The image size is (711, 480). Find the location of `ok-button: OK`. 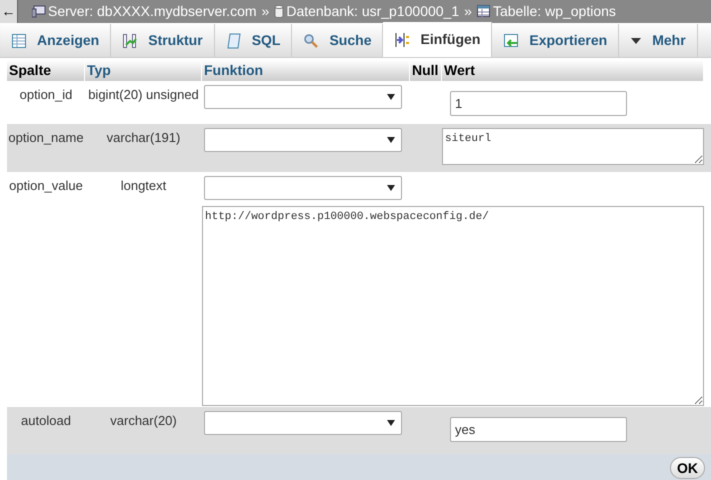

ok-button: OK is located at coordinates (687, 468).